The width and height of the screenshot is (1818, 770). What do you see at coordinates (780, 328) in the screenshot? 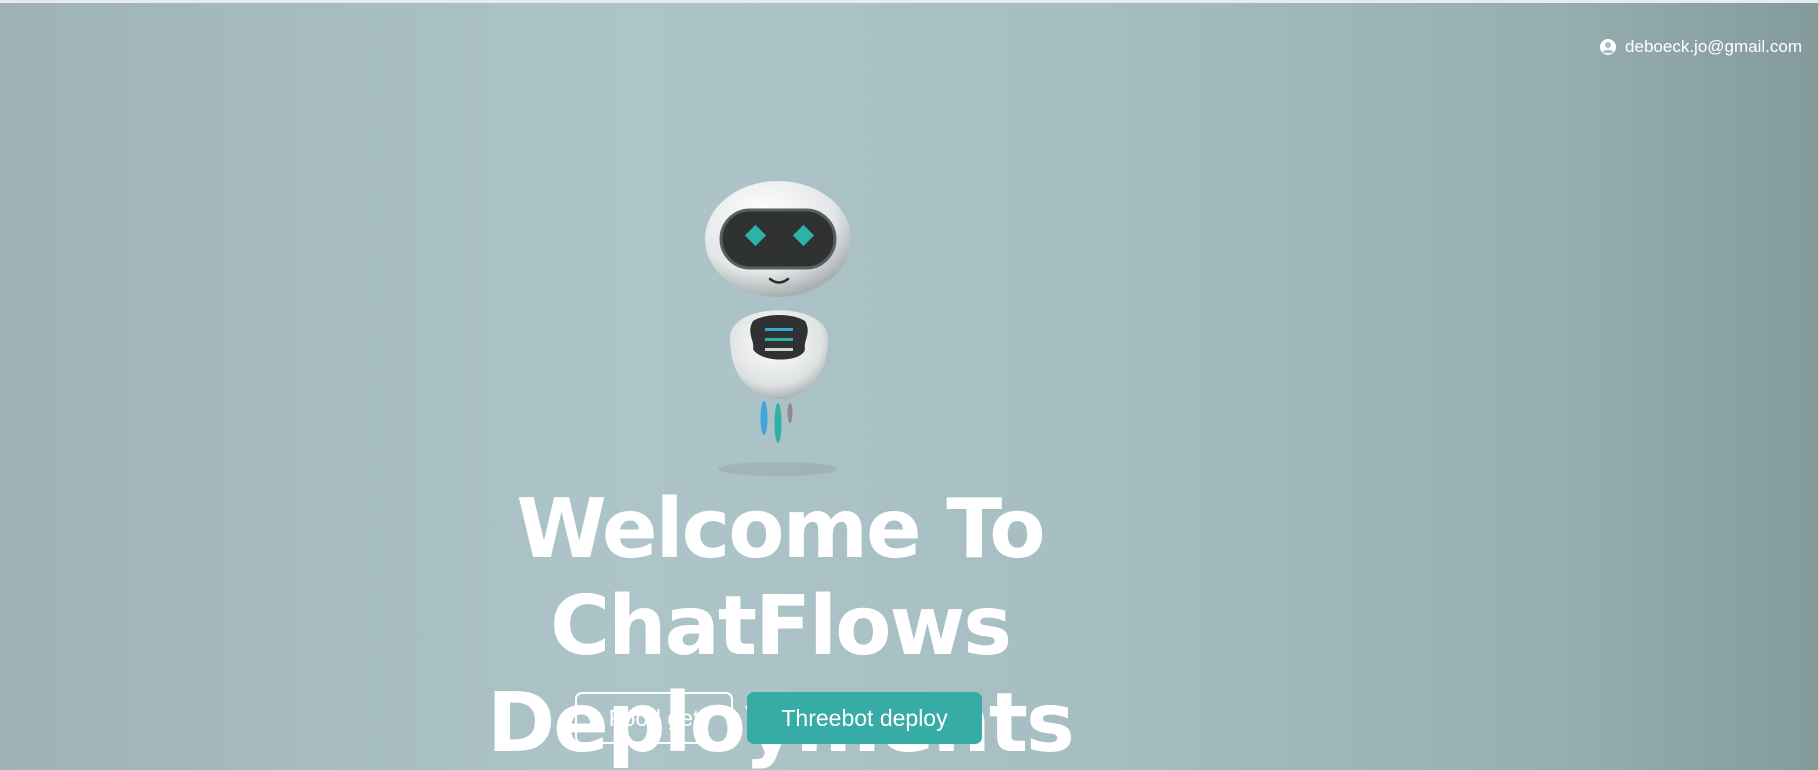
I see `robot-illustration` at bounding box center [780, 328].